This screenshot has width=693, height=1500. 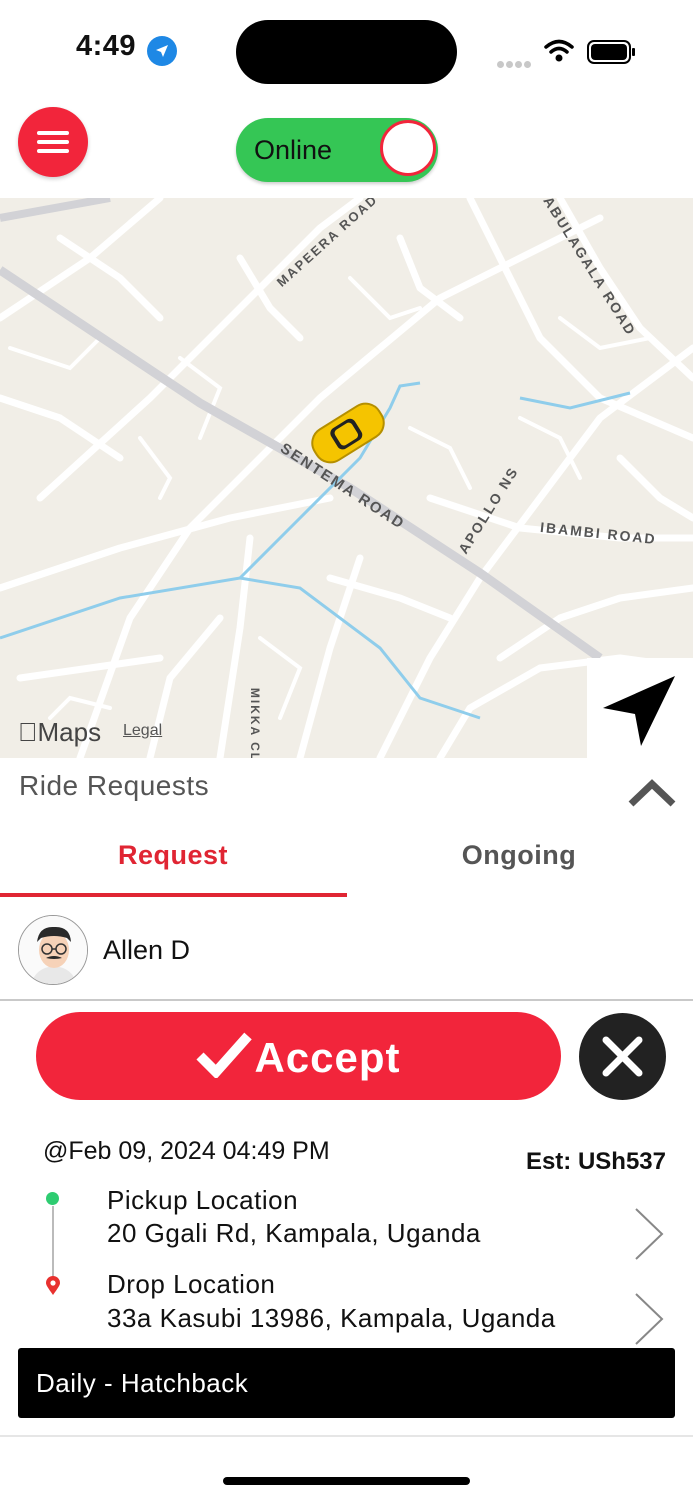 I want to click on wifi-icon, so click(x=559, y=53).